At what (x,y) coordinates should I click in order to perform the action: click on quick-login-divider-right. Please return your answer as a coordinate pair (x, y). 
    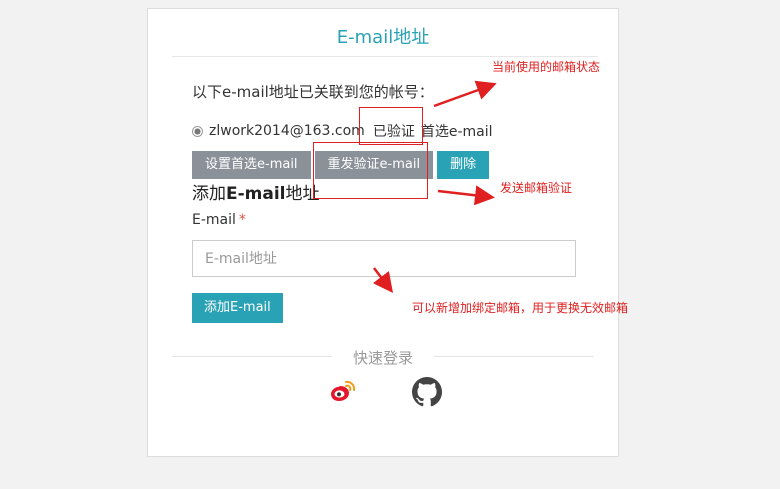
    Looking at the image, I should click on (514, 356).